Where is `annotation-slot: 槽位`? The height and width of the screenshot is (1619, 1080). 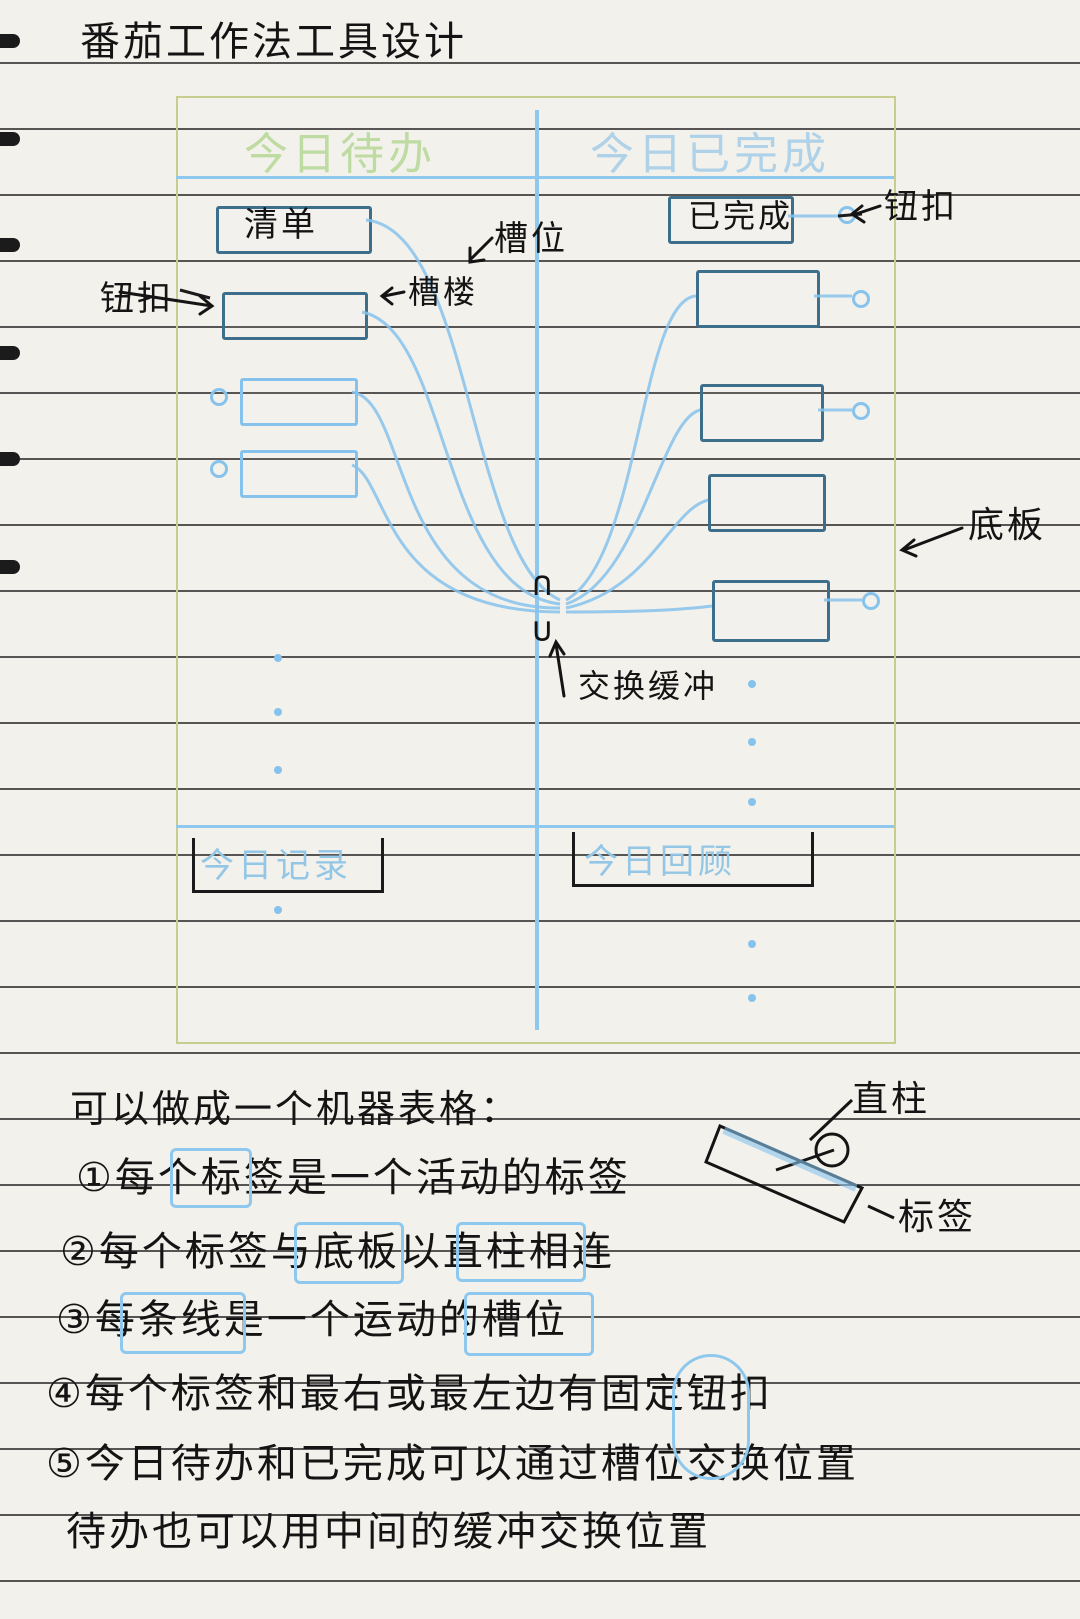
annotation-slot: 槽位 is located at coordinates (531, 239).